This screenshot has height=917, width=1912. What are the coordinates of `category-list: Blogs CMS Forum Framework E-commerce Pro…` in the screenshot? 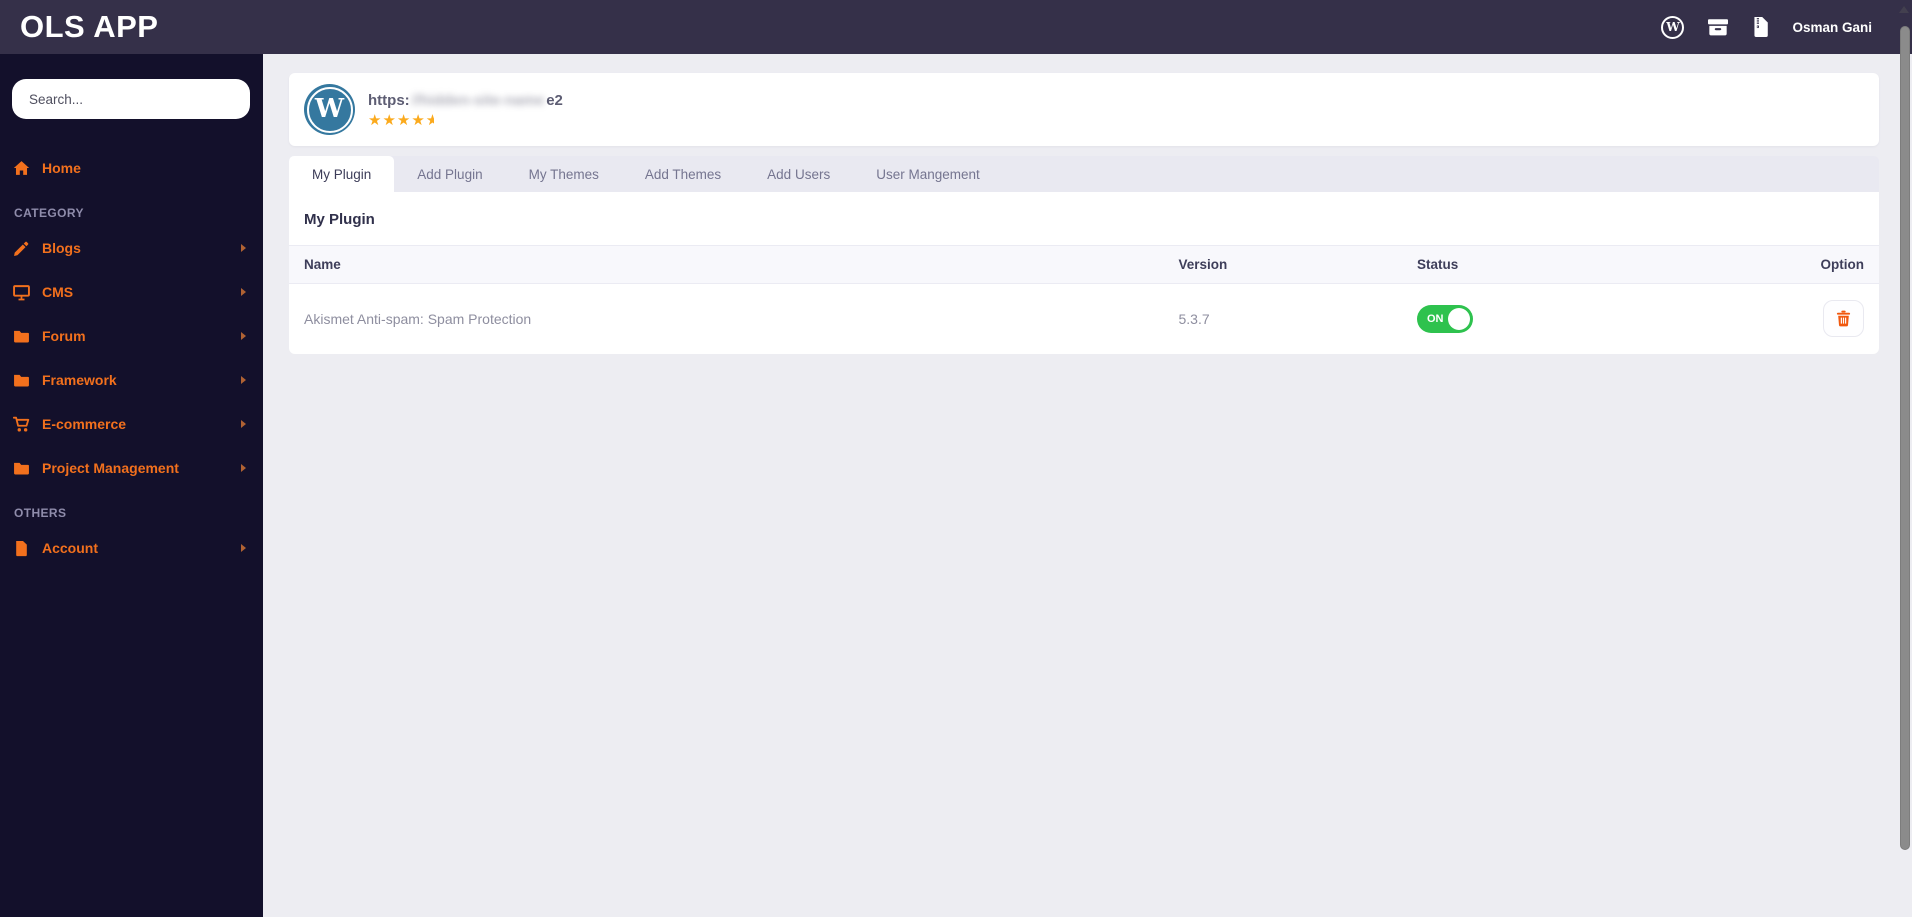 It's located at (131, 358).